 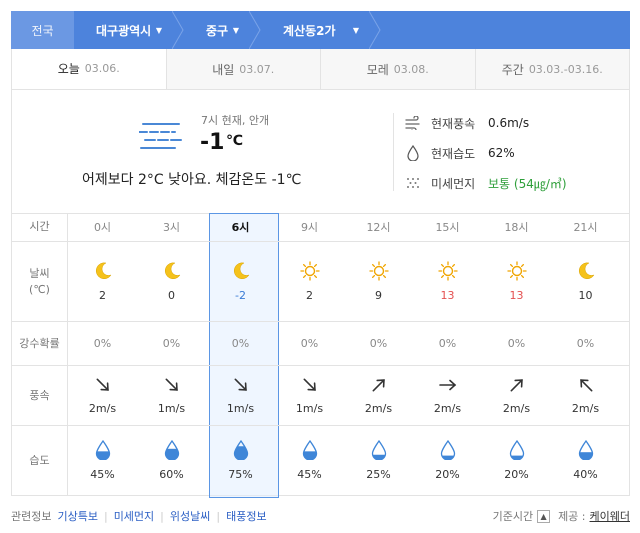 I want to click on current-temperature: -1, so click(x=212, y=142).